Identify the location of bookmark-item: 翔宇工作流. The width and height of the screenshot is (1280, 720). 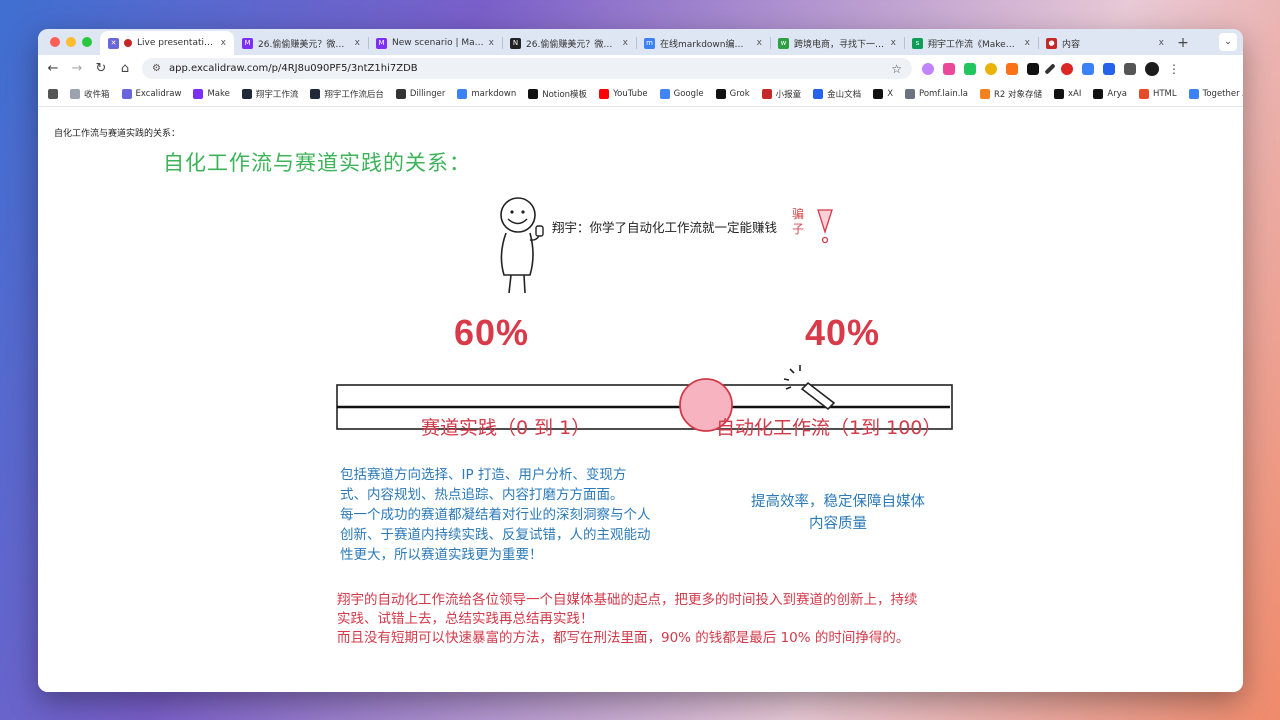
(269, 94).